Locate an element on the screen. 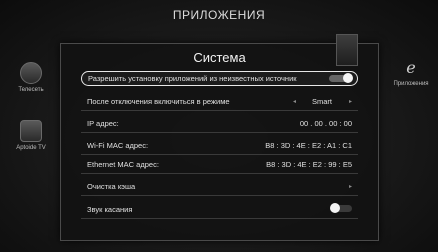 This screenshot has height=252, width=438. chevron-right-icon: ▸ is located at coordinates (350, 187).